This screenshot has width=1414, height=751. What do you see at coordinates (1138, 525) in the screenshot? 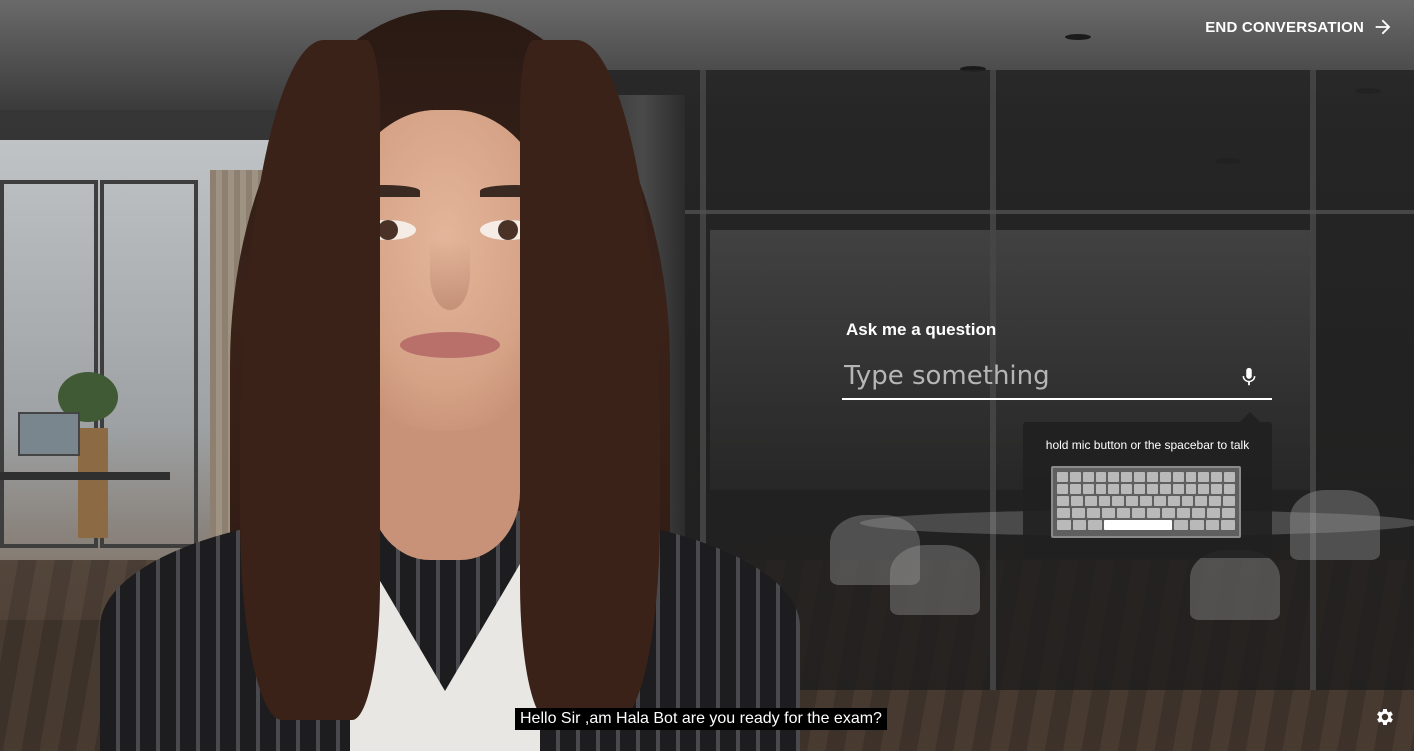
I see `spacebar-key` at bounding box center [1138, 525].